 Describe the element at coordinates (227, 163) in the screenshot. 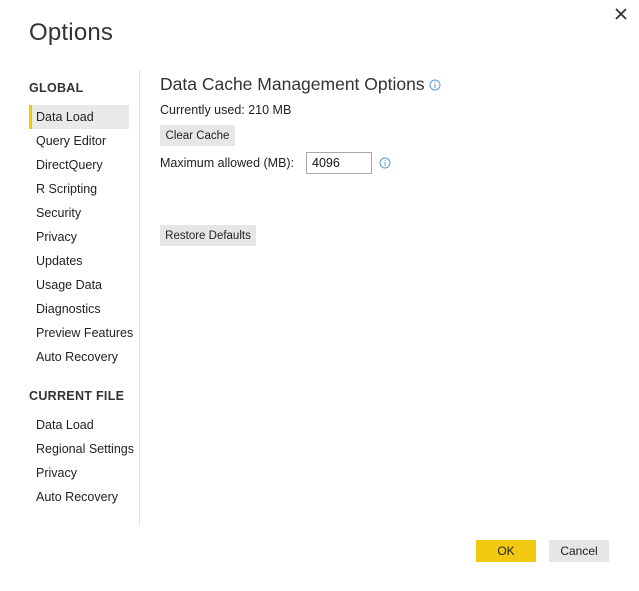

I see `max-allowed-label: Maximum allowed (MB):` at that location.